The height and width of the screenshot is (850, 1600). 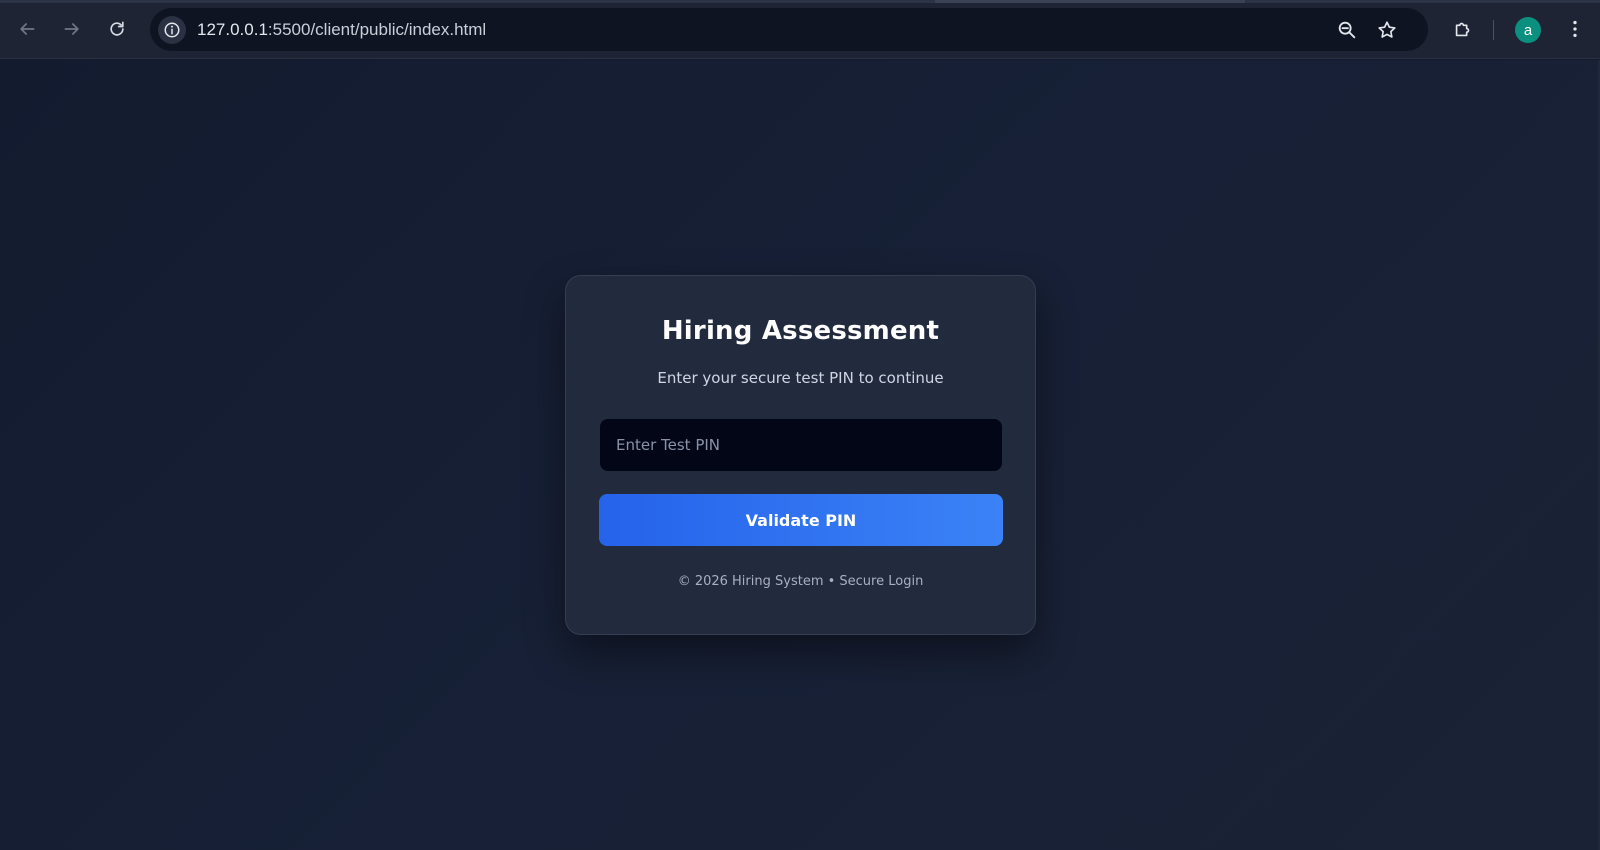 I want to click on page-title: Hiring Assessment, so click(x=800, y=331).